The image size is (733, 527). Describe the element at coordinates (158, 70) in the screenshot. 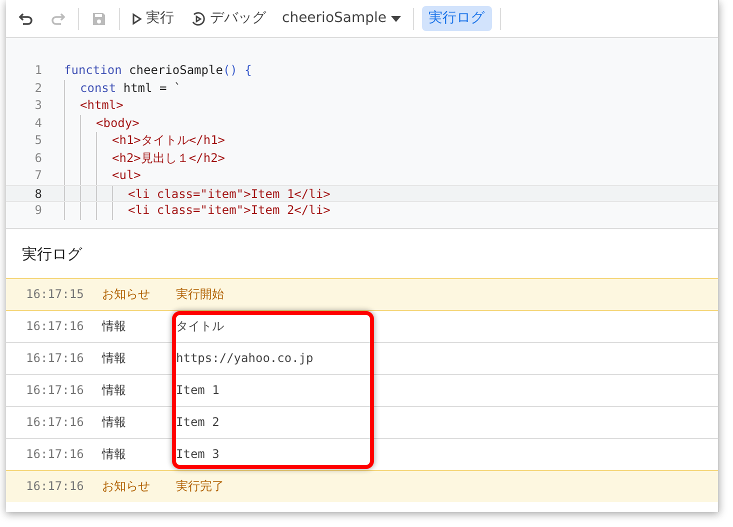

I see `code-line: function cheerioSample() {` at that location.